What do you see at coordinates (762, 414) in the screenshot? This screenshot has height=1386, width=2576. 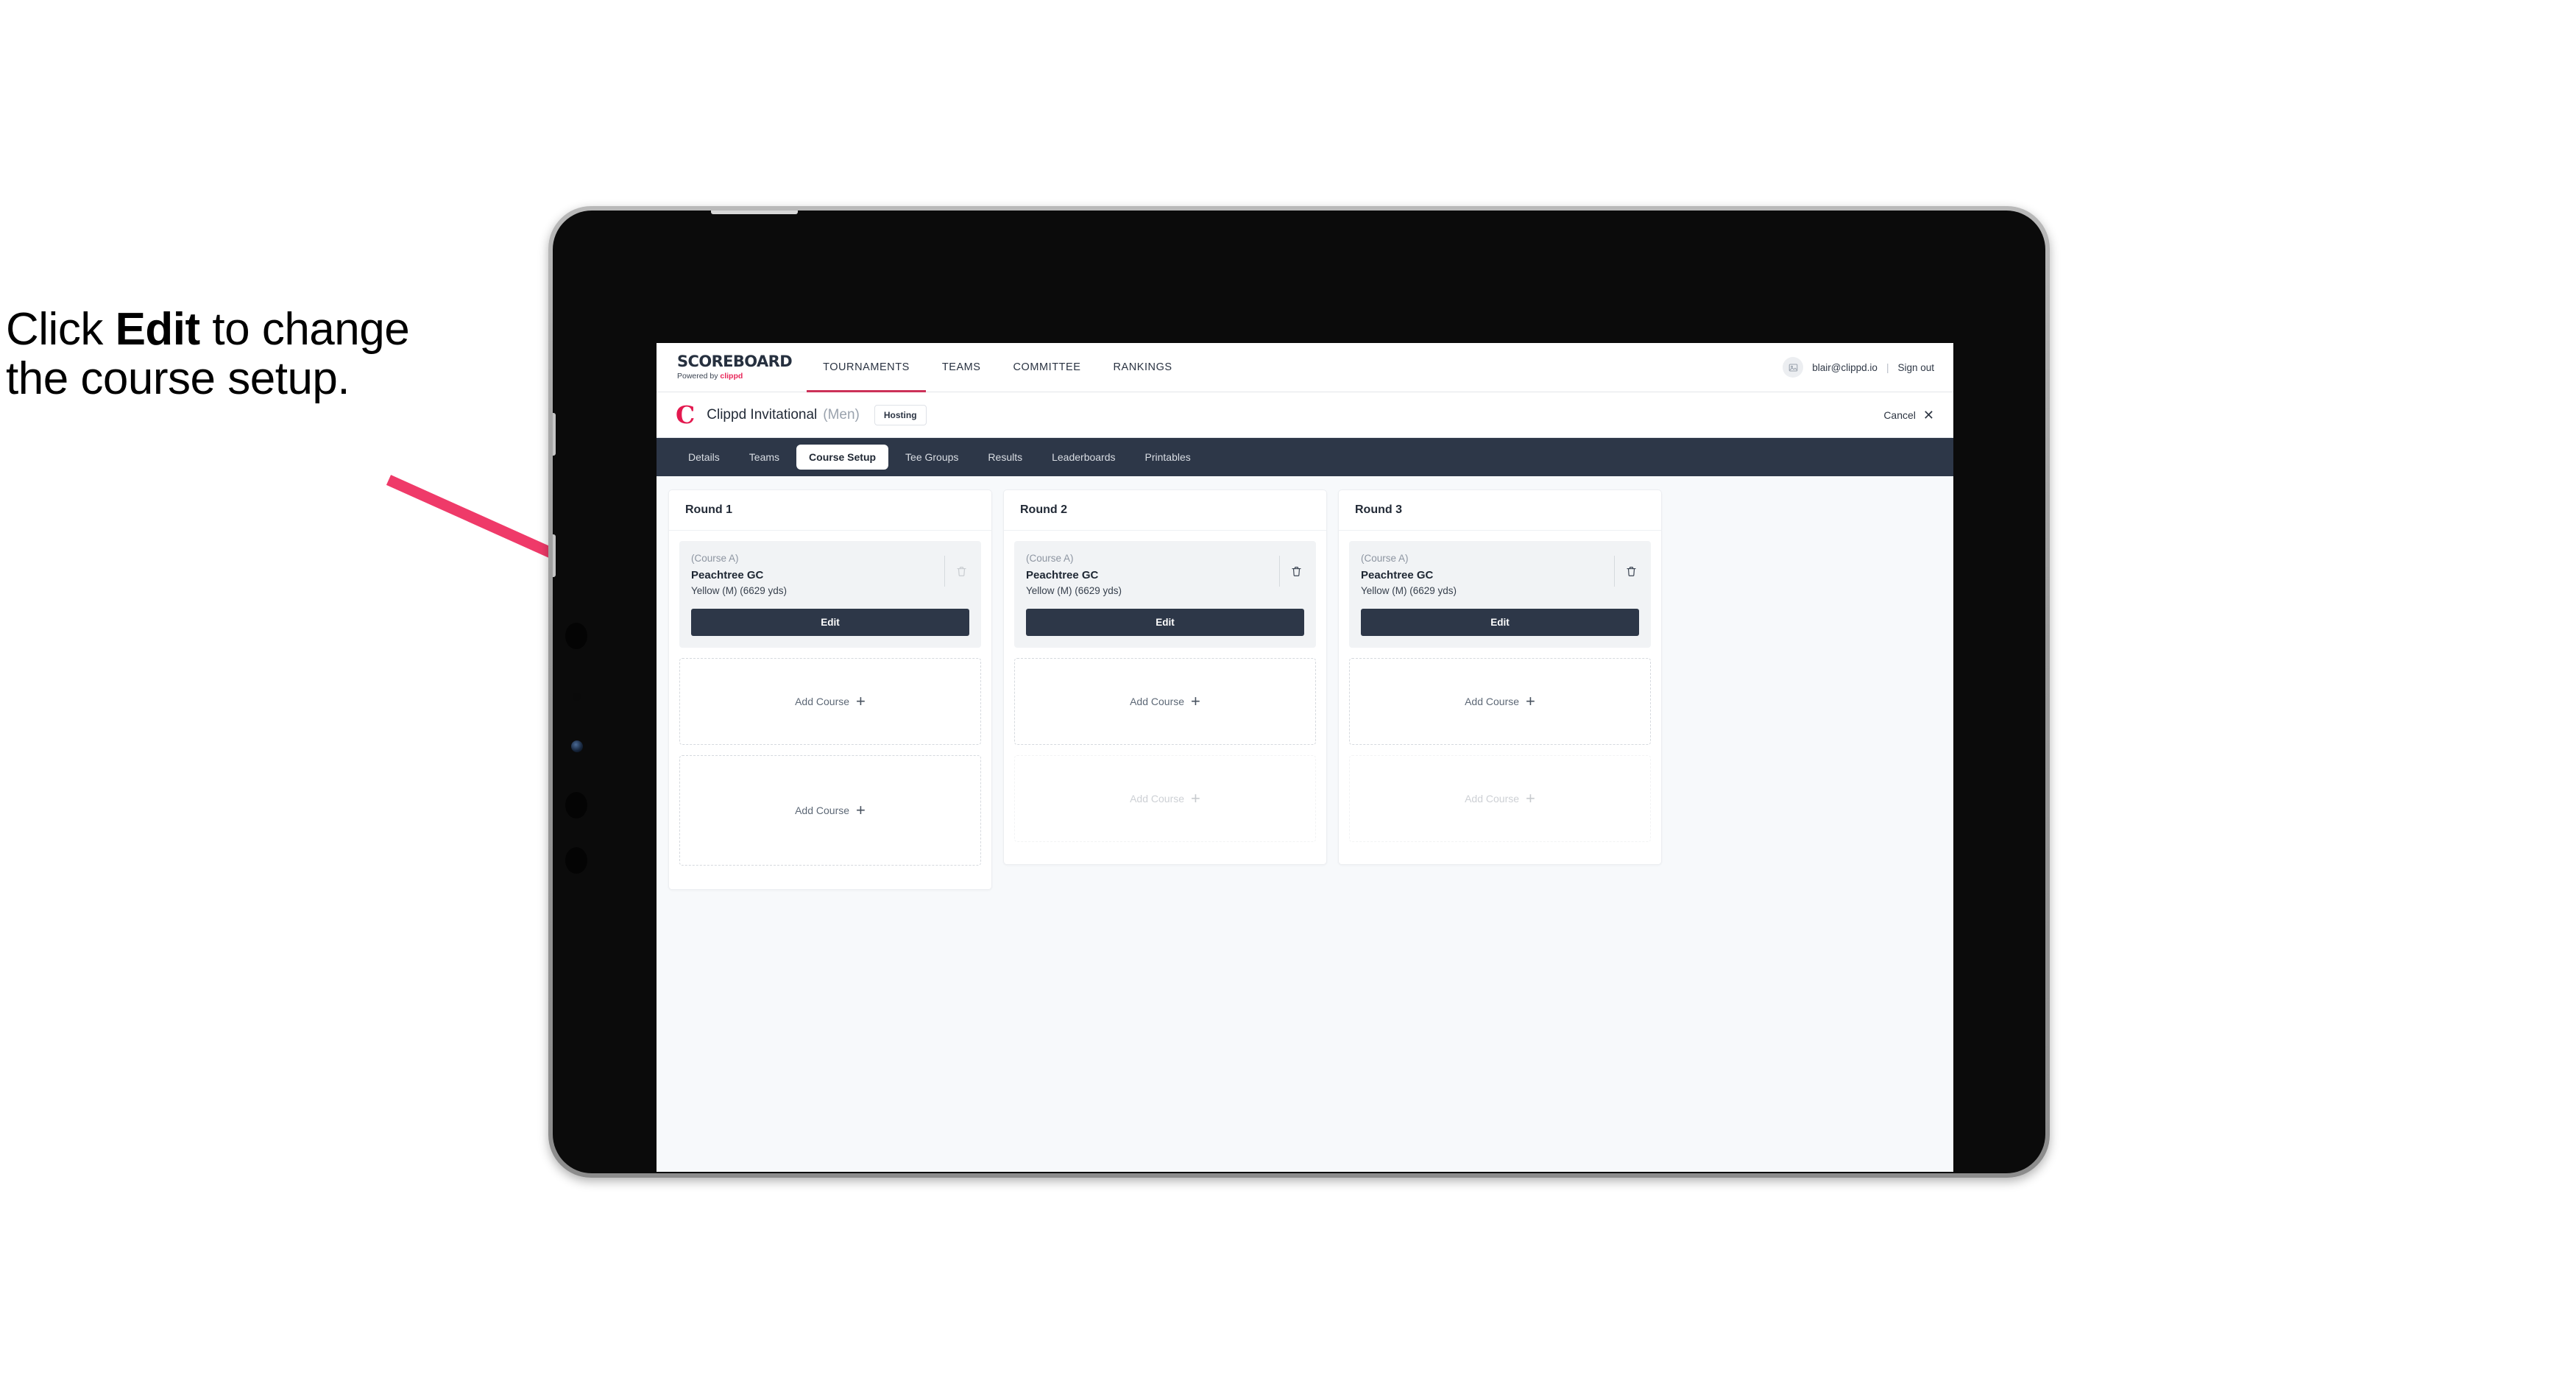 I see `tournament-title: Clippd Invitational` at bounding box center [762, 414].